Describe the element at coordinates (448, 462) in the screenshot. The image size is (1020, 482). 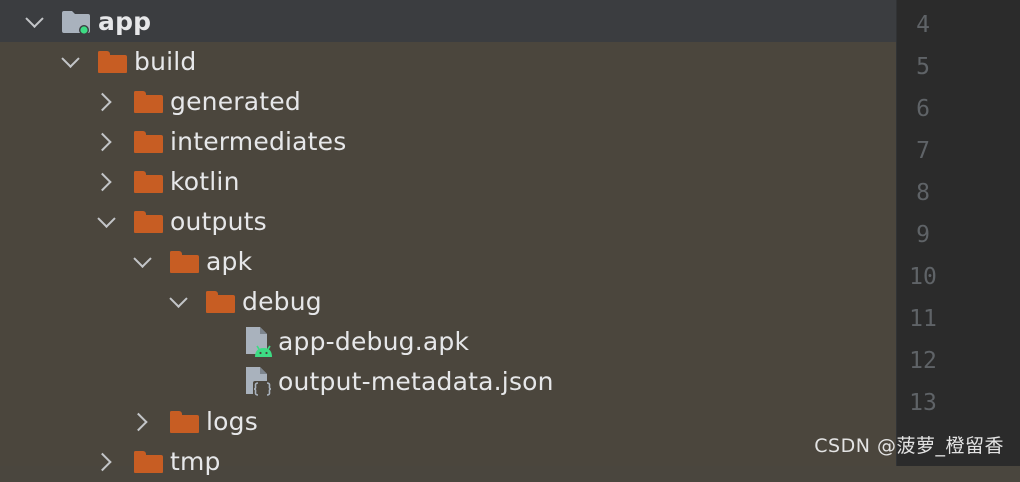
I see `tree-row-tmp: tmp` at that location.